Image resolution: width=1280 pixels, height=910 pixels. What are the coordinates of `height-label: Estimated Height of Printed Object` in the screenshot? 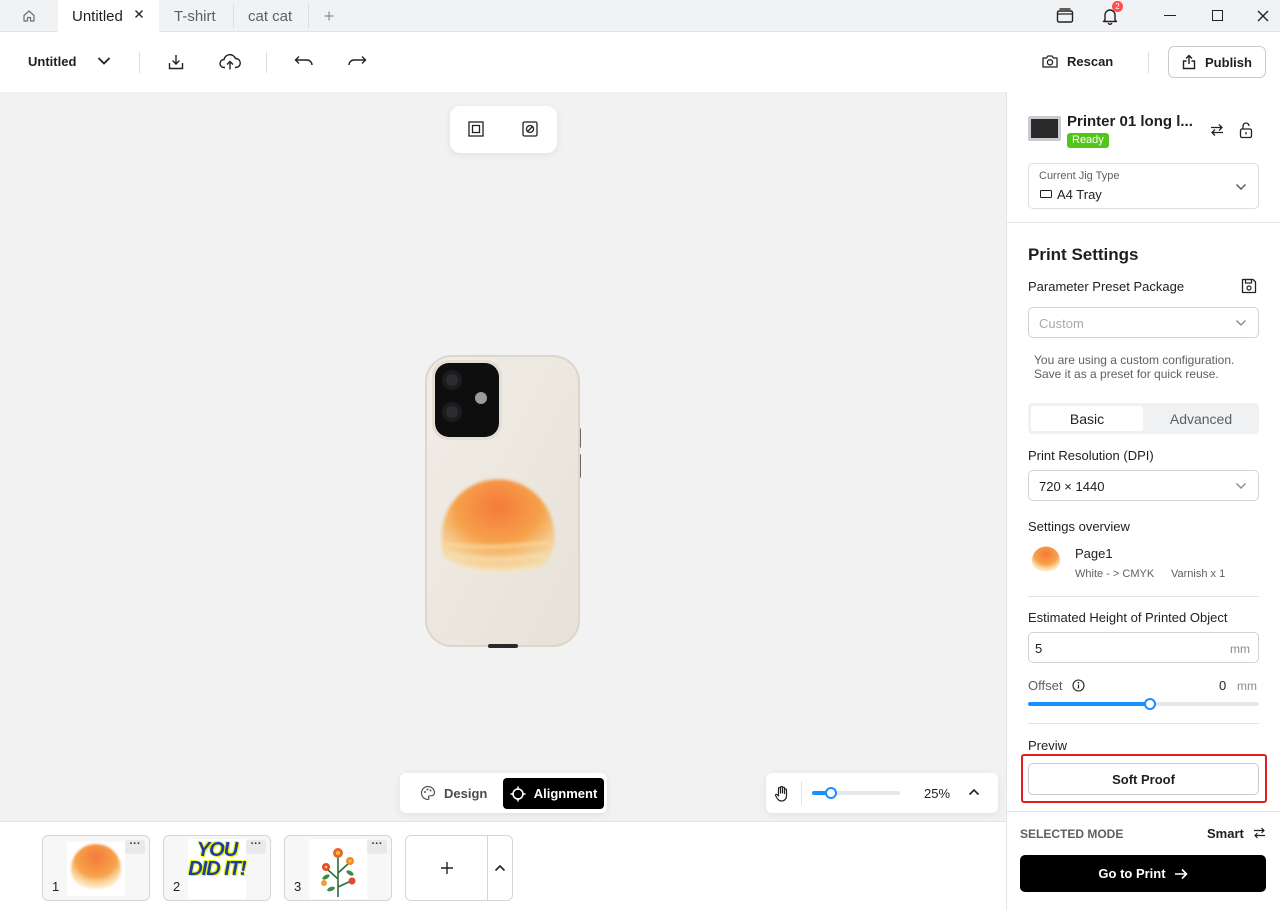 It's located at (1128, 617).